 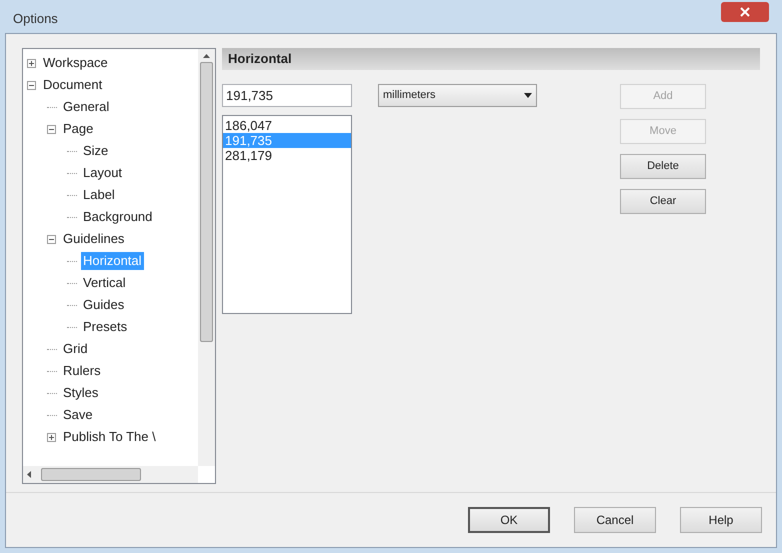 I want to click on tree-item: Size, so click(x=95, y=151).